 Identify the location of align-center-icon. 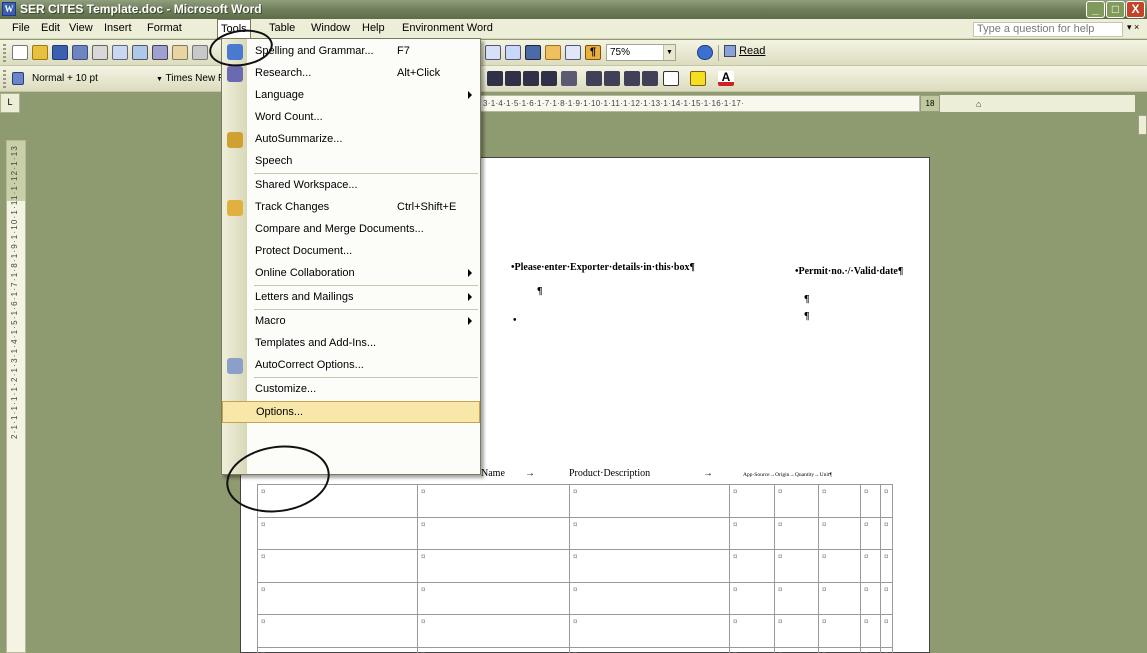
(513, 78).